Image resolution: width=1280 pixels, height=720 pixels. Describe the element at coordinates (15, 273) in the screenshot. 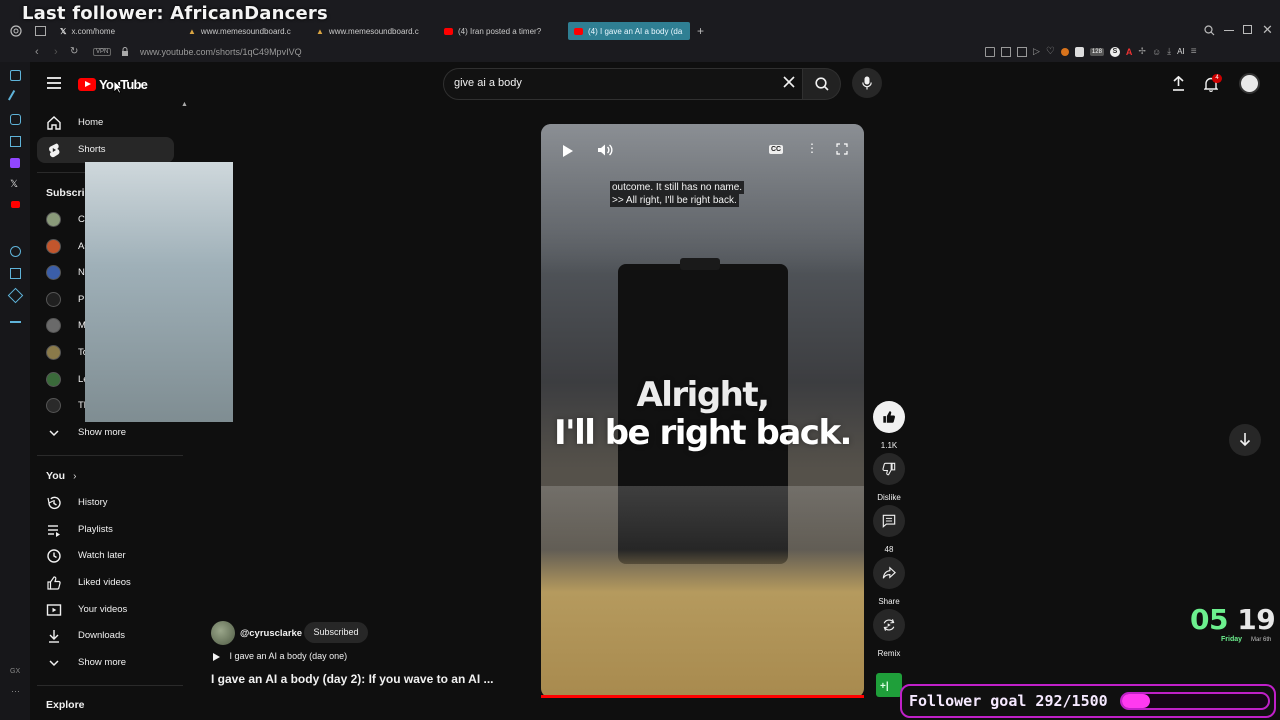

I see `rail-notes-icon` at that location.